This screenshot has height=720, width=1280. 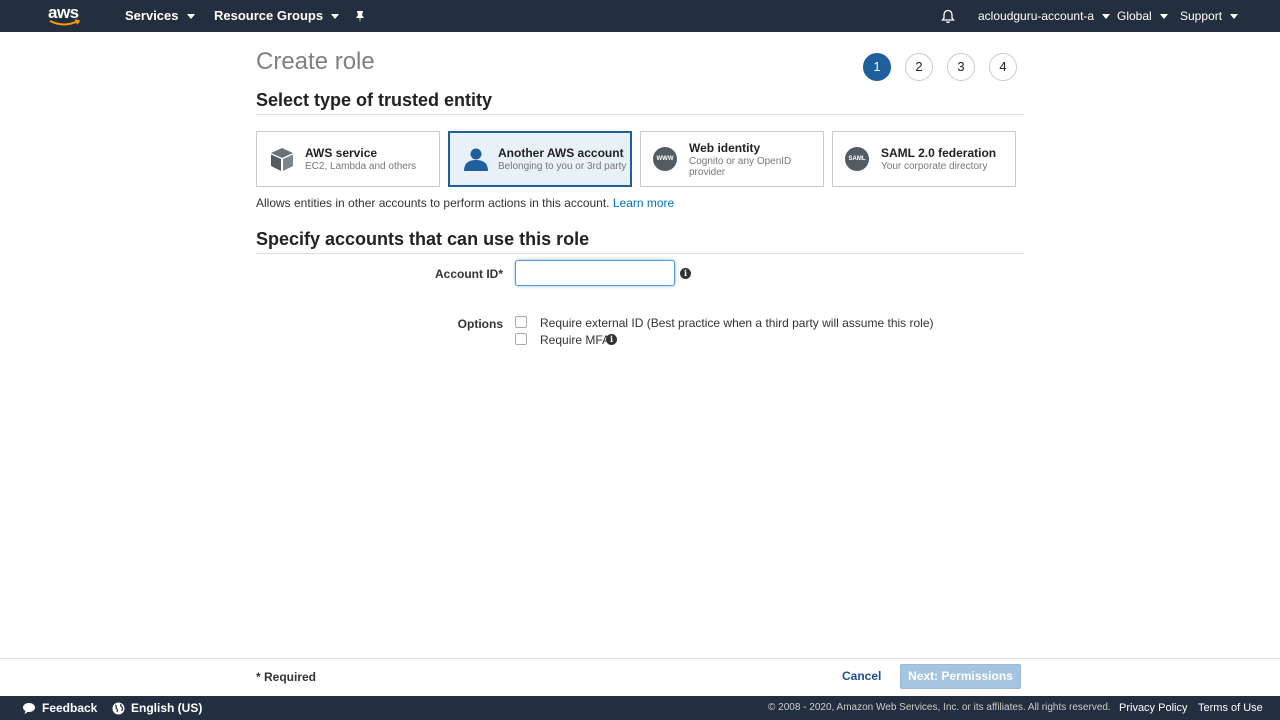 I want to click on language-label: English (US), so click(x=167, y=708).